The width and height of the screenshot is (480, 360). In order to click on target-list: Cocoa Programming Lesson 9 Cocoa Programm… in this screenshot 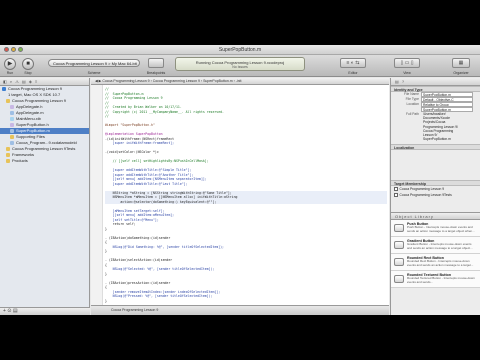, I will do `click(435, 192)`.